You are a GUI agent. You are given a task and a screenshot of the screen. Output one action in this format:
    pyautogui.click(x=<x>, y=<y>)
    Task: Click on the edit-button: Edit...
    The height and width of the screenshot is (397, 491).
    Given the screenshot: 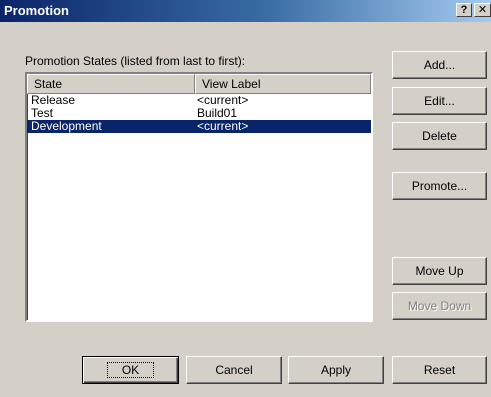 What is the action you would take?
    pyautogui.click(x=439, y=101)
    